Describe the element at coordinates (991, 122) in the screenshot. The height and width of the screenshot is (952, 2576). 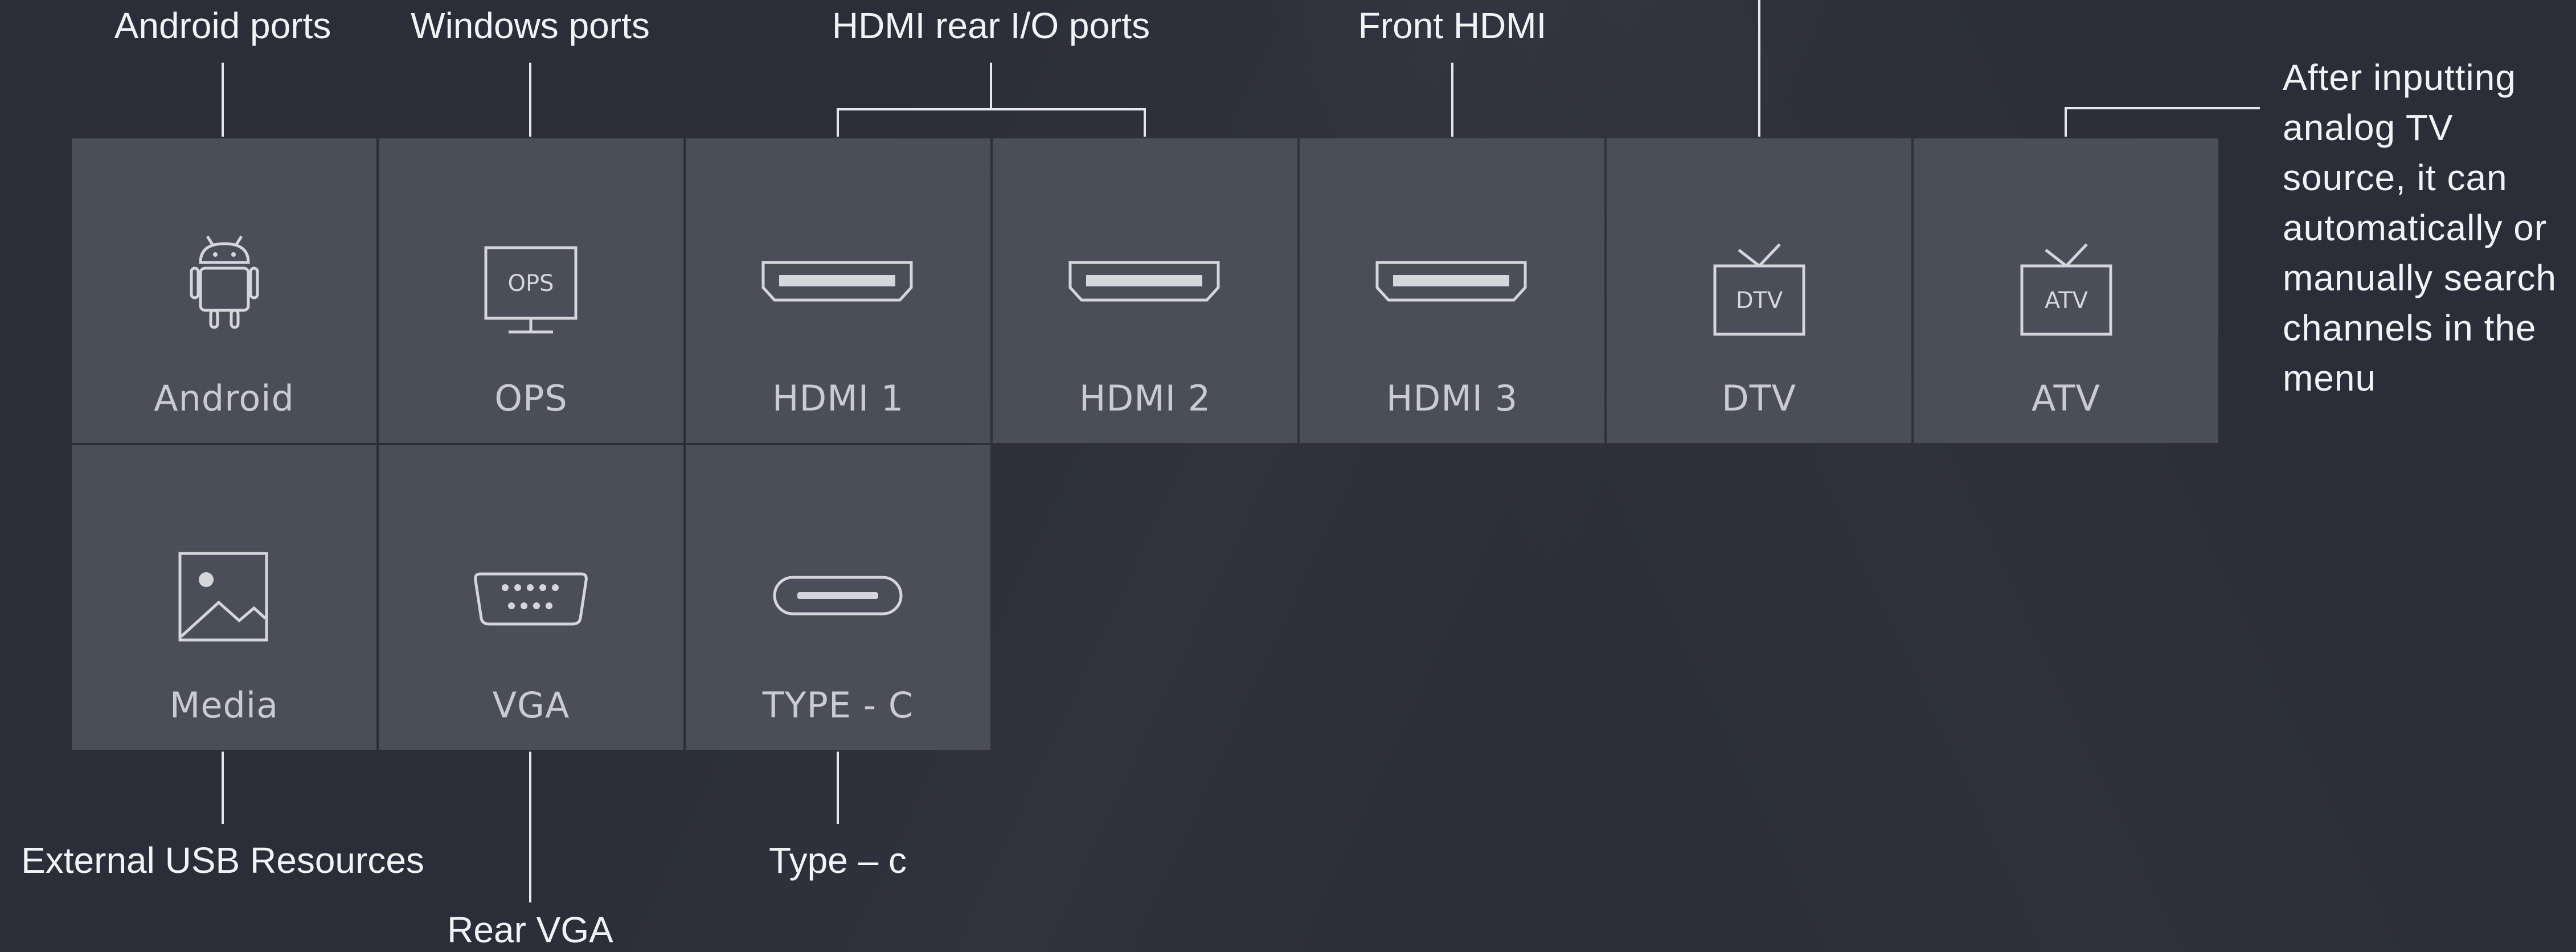
I see `connector-hdmi-rear-bracket` at that location.